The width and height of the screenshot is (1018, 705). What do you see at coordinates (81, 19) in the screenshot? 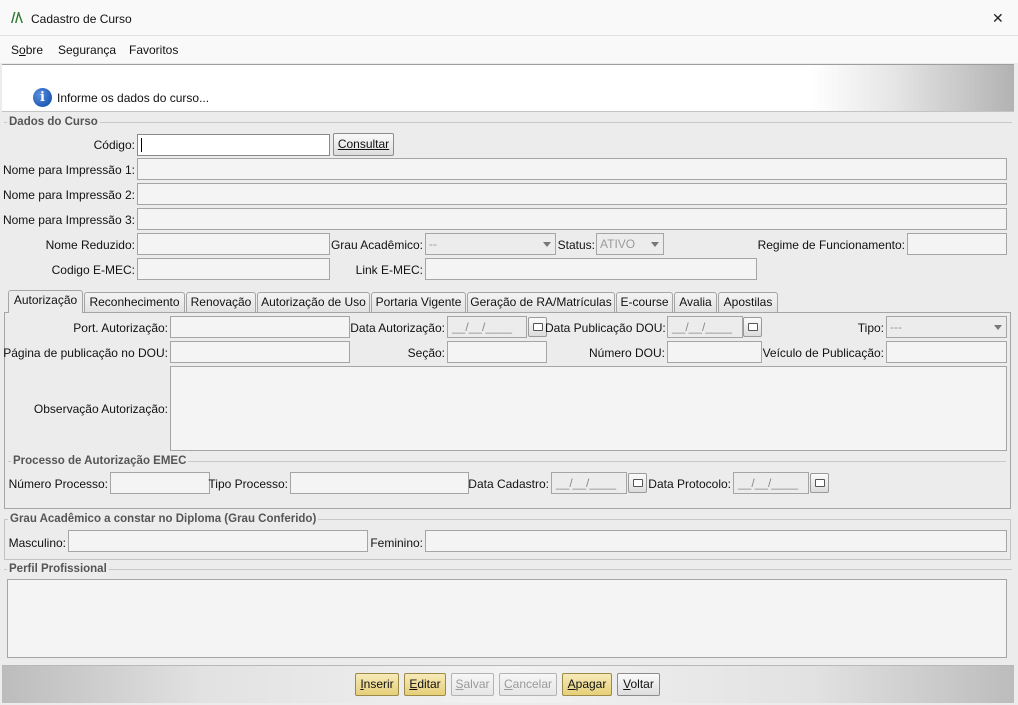
I see `window-title: Cadastro de Curso` at bounding box center [81, 19].